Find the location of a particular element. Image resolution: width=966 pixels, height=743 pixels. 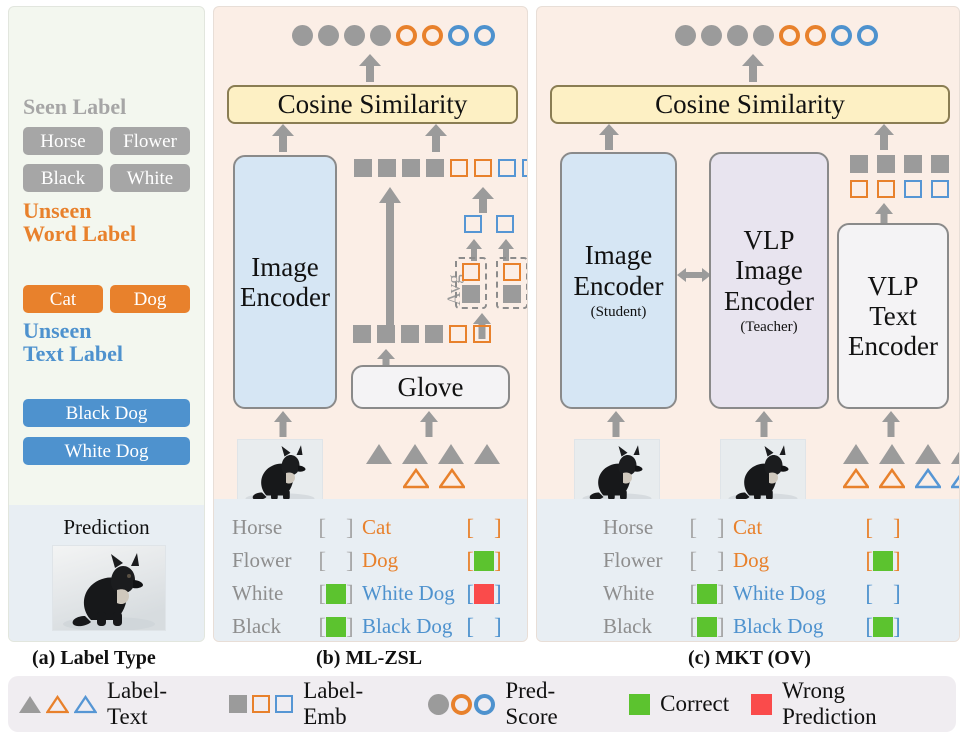

caption-b: (b) ML-ZSL is located at coordinates (369, 658).